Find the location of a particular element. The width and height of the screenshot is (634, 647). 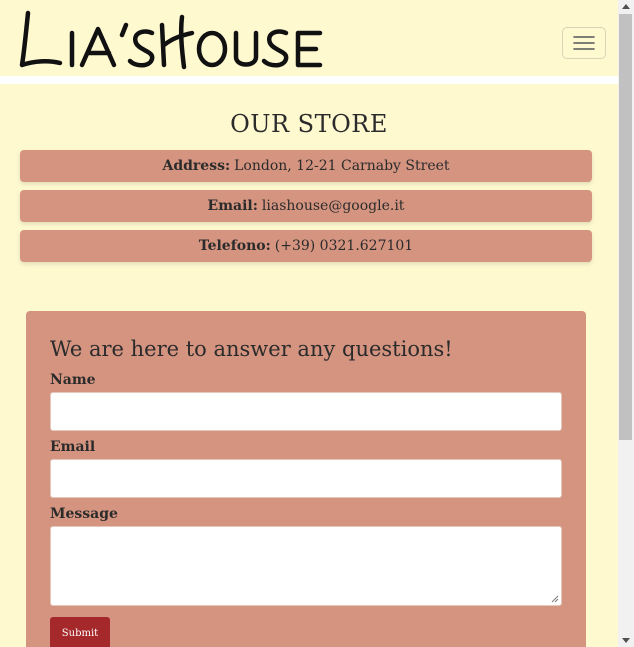

email-row: Email: liashouse@google.it is located at coordinates (306, 206).